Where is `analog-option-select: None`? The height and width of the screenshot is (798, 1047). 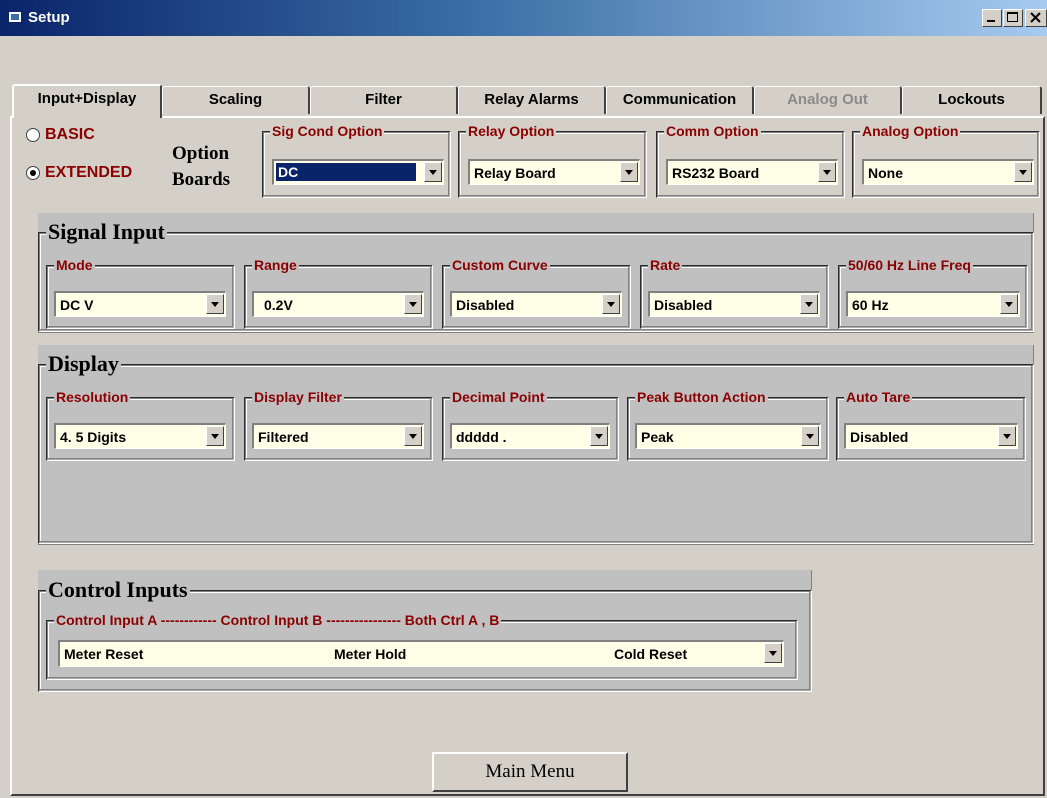
analog-option-select: None is located at coordinates (948, 172).